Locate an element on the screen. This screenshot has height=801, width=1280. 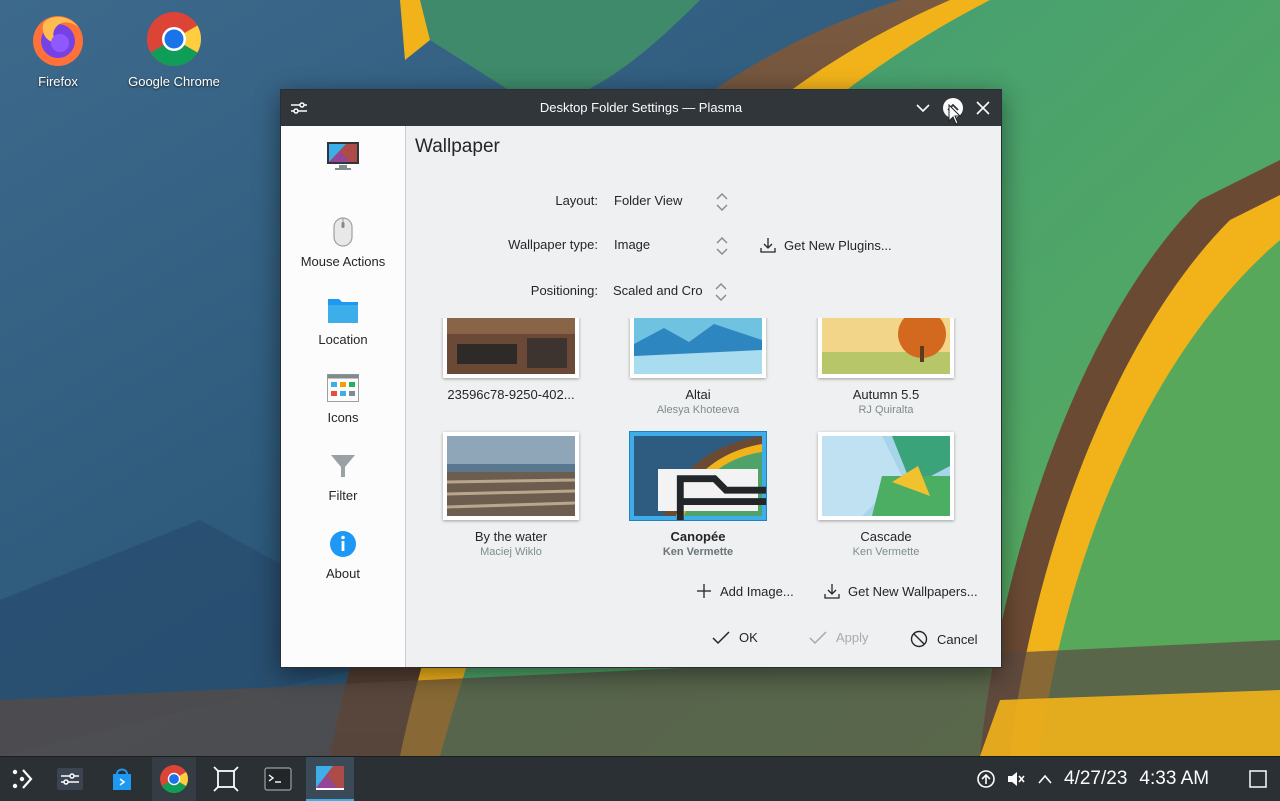
wallpaper-thumb-autumn: Autumn 5.5 RJ Quiralta is located at coordinates (886, 367).